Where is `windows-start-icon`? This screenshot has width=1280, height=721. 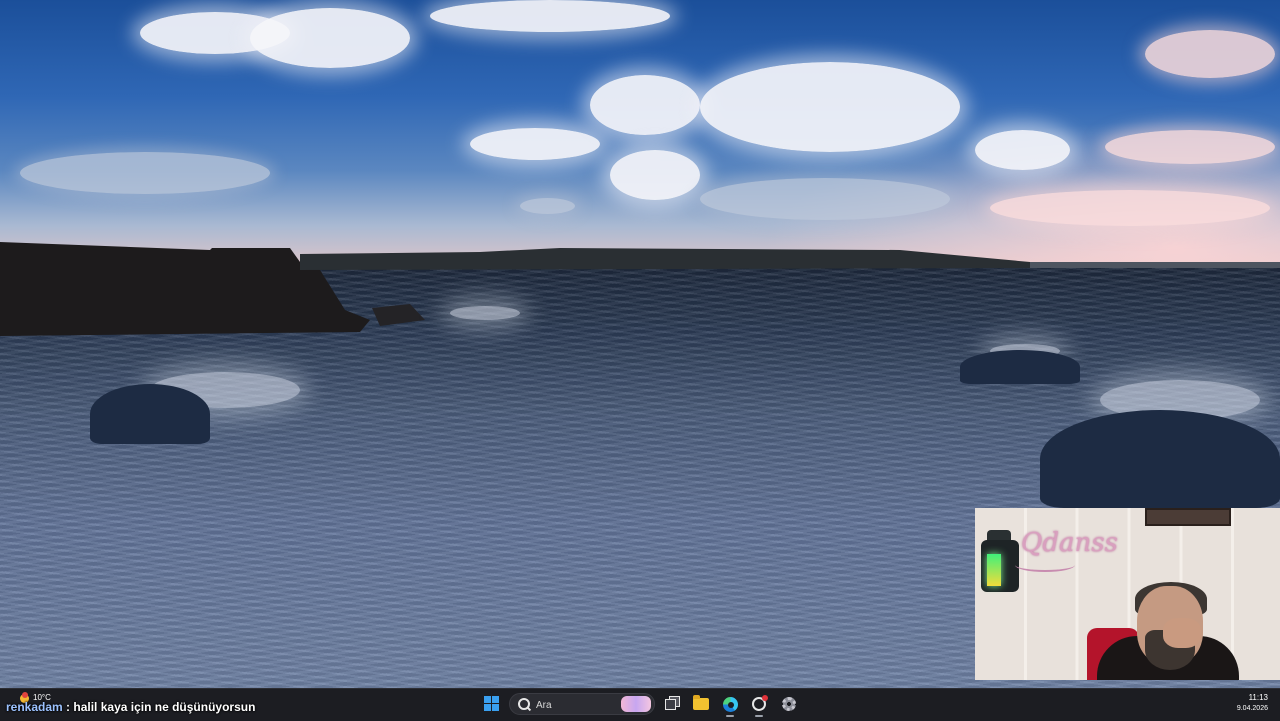 windows-start-icon is located at coordinates (492, 704).